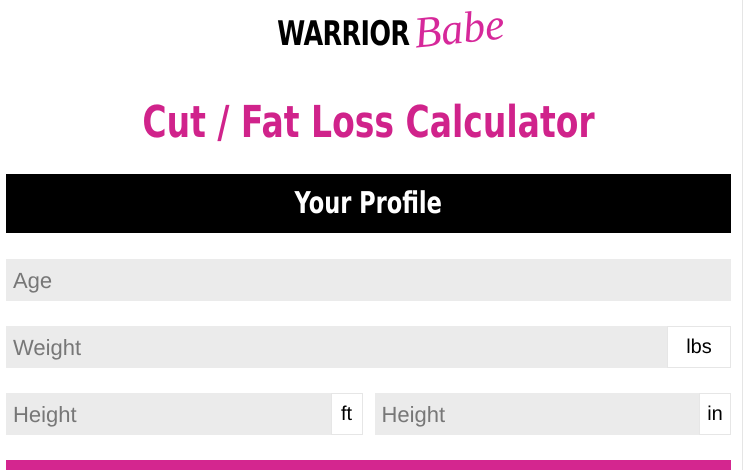  I want to click on input-field: Age, so click(368, 280).